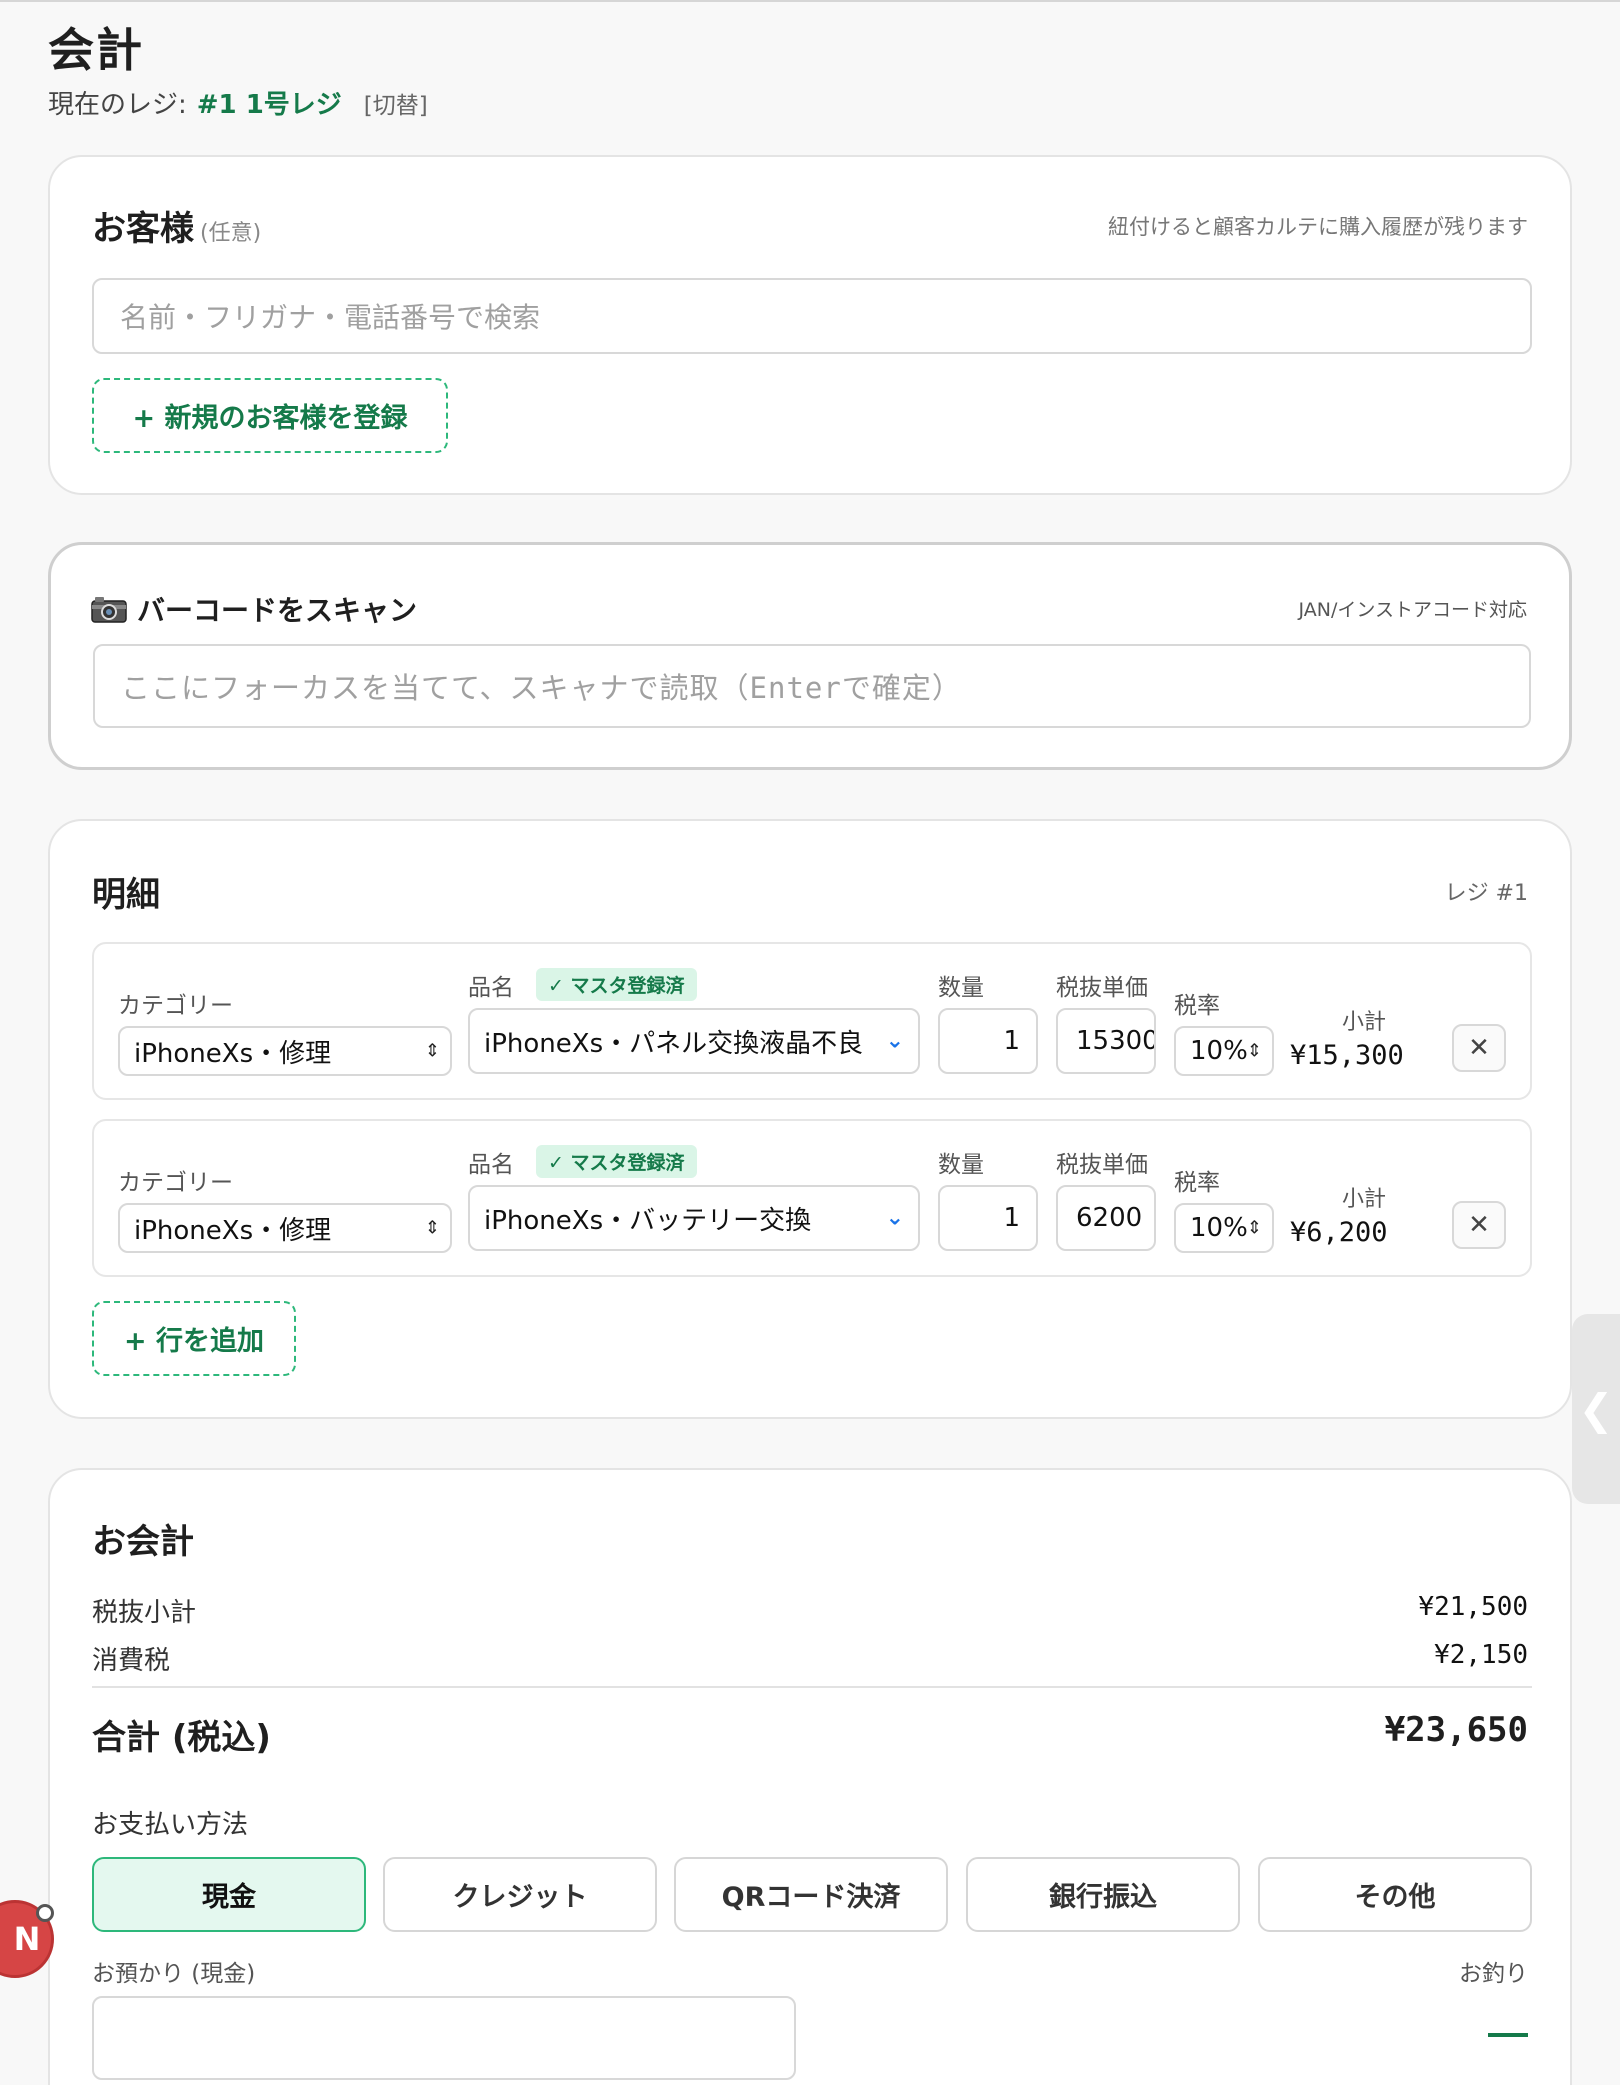 Image resolution: width=1620 pixels, height=2085 pixels. I want to click on customer-note: 紐付けると顧客カルテに購入履歴が残ります, so click(1318, 227).